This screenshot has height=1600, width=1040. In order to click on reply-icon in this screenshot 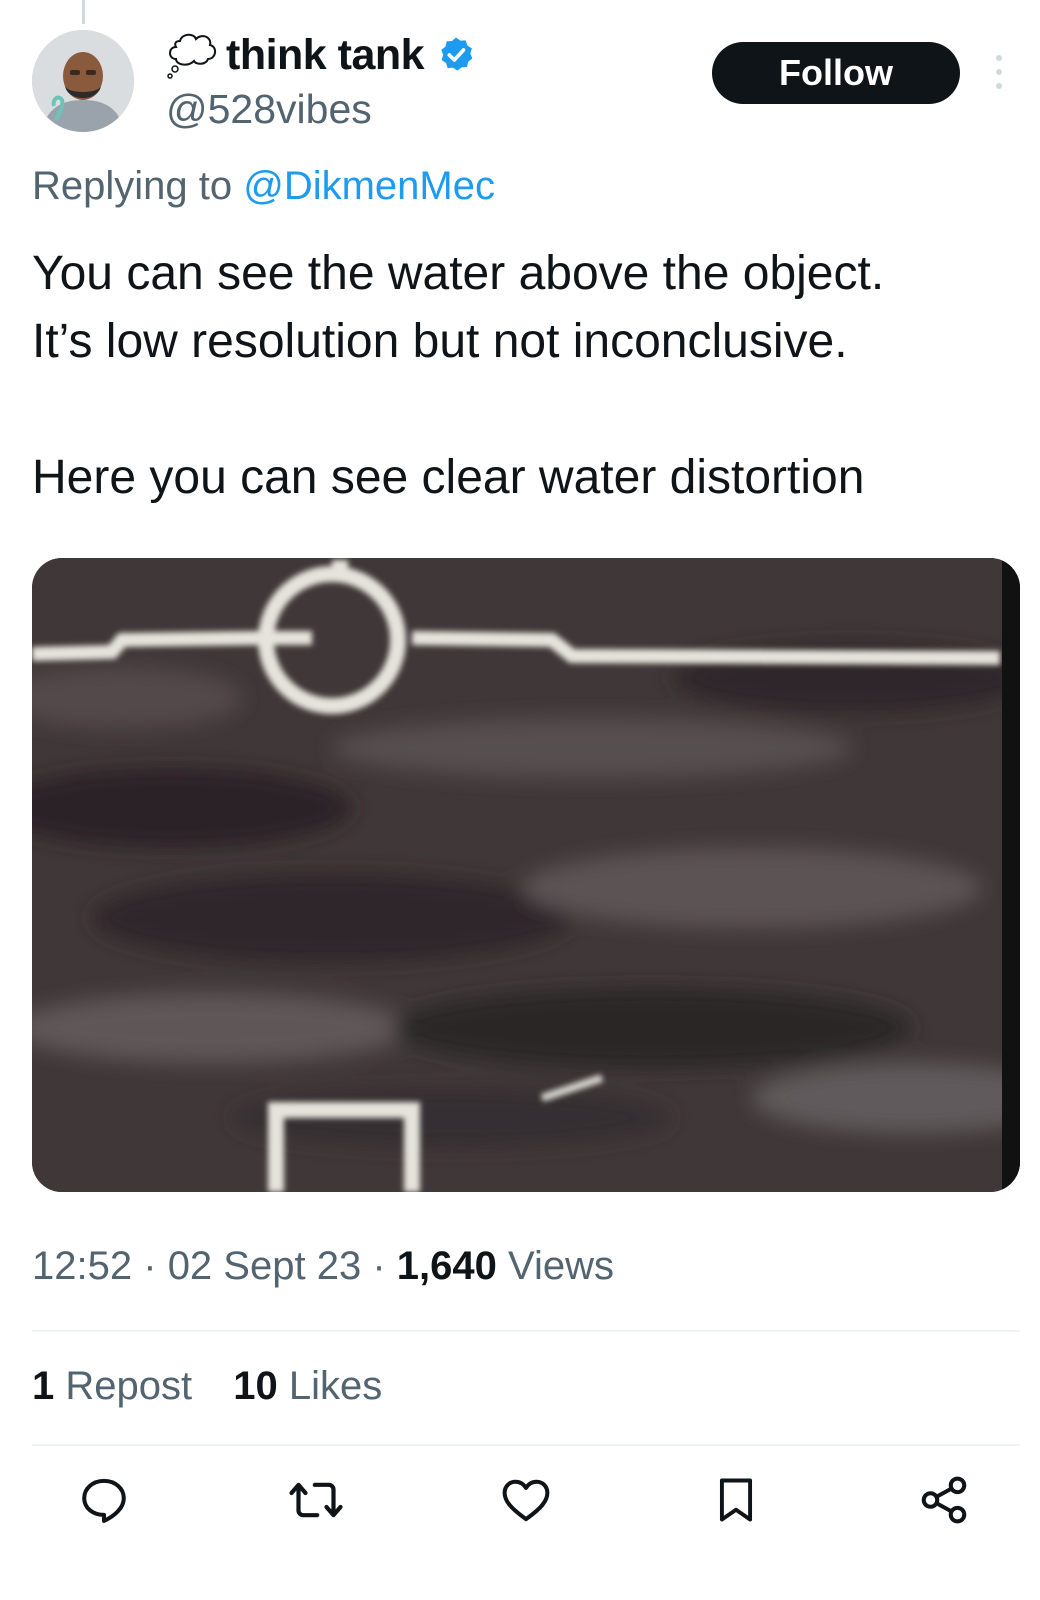, I will do `click(104, 1500)`.